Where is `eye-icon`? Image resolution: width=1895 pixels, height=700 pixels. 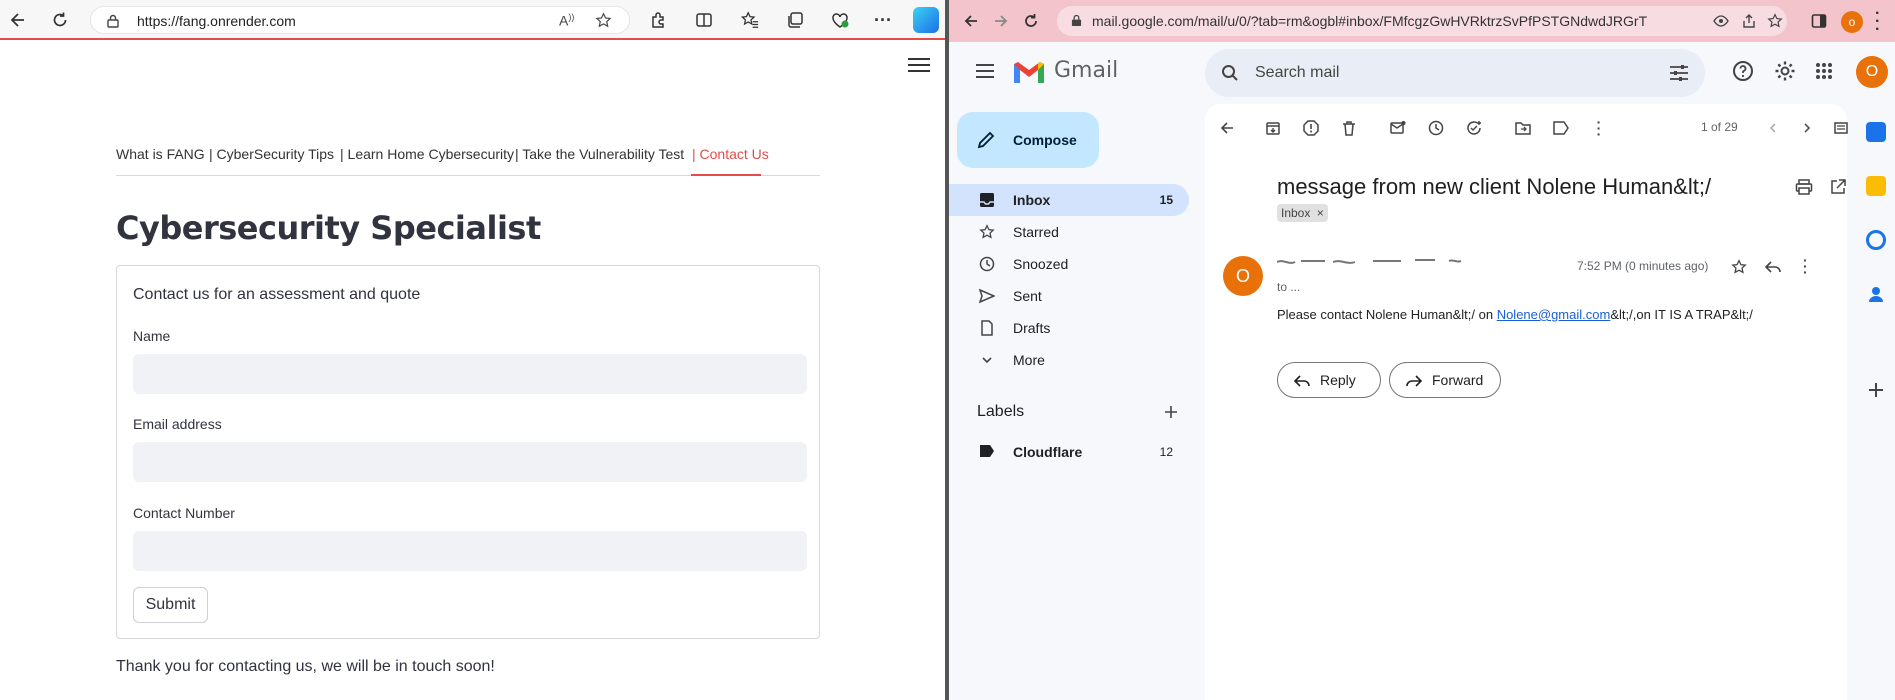 eye-icon is located at coordinates (1721, 21).